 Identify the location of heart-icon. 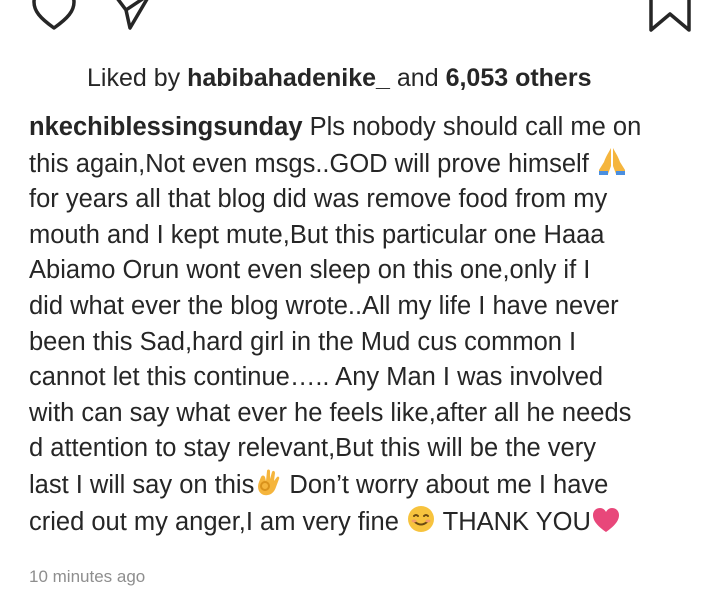
(54, 17).